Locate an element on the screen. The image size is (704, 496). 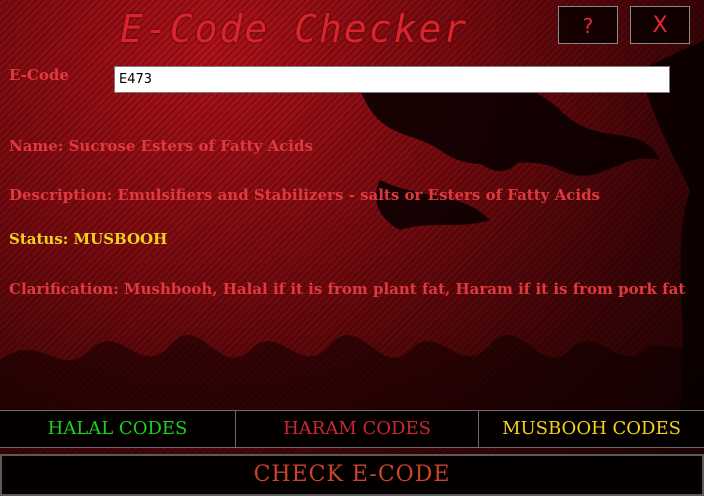
code-list-buttons: HALAL CODES HARAM CODES MUSBOOH CODES is located at coordinates (352, 429).